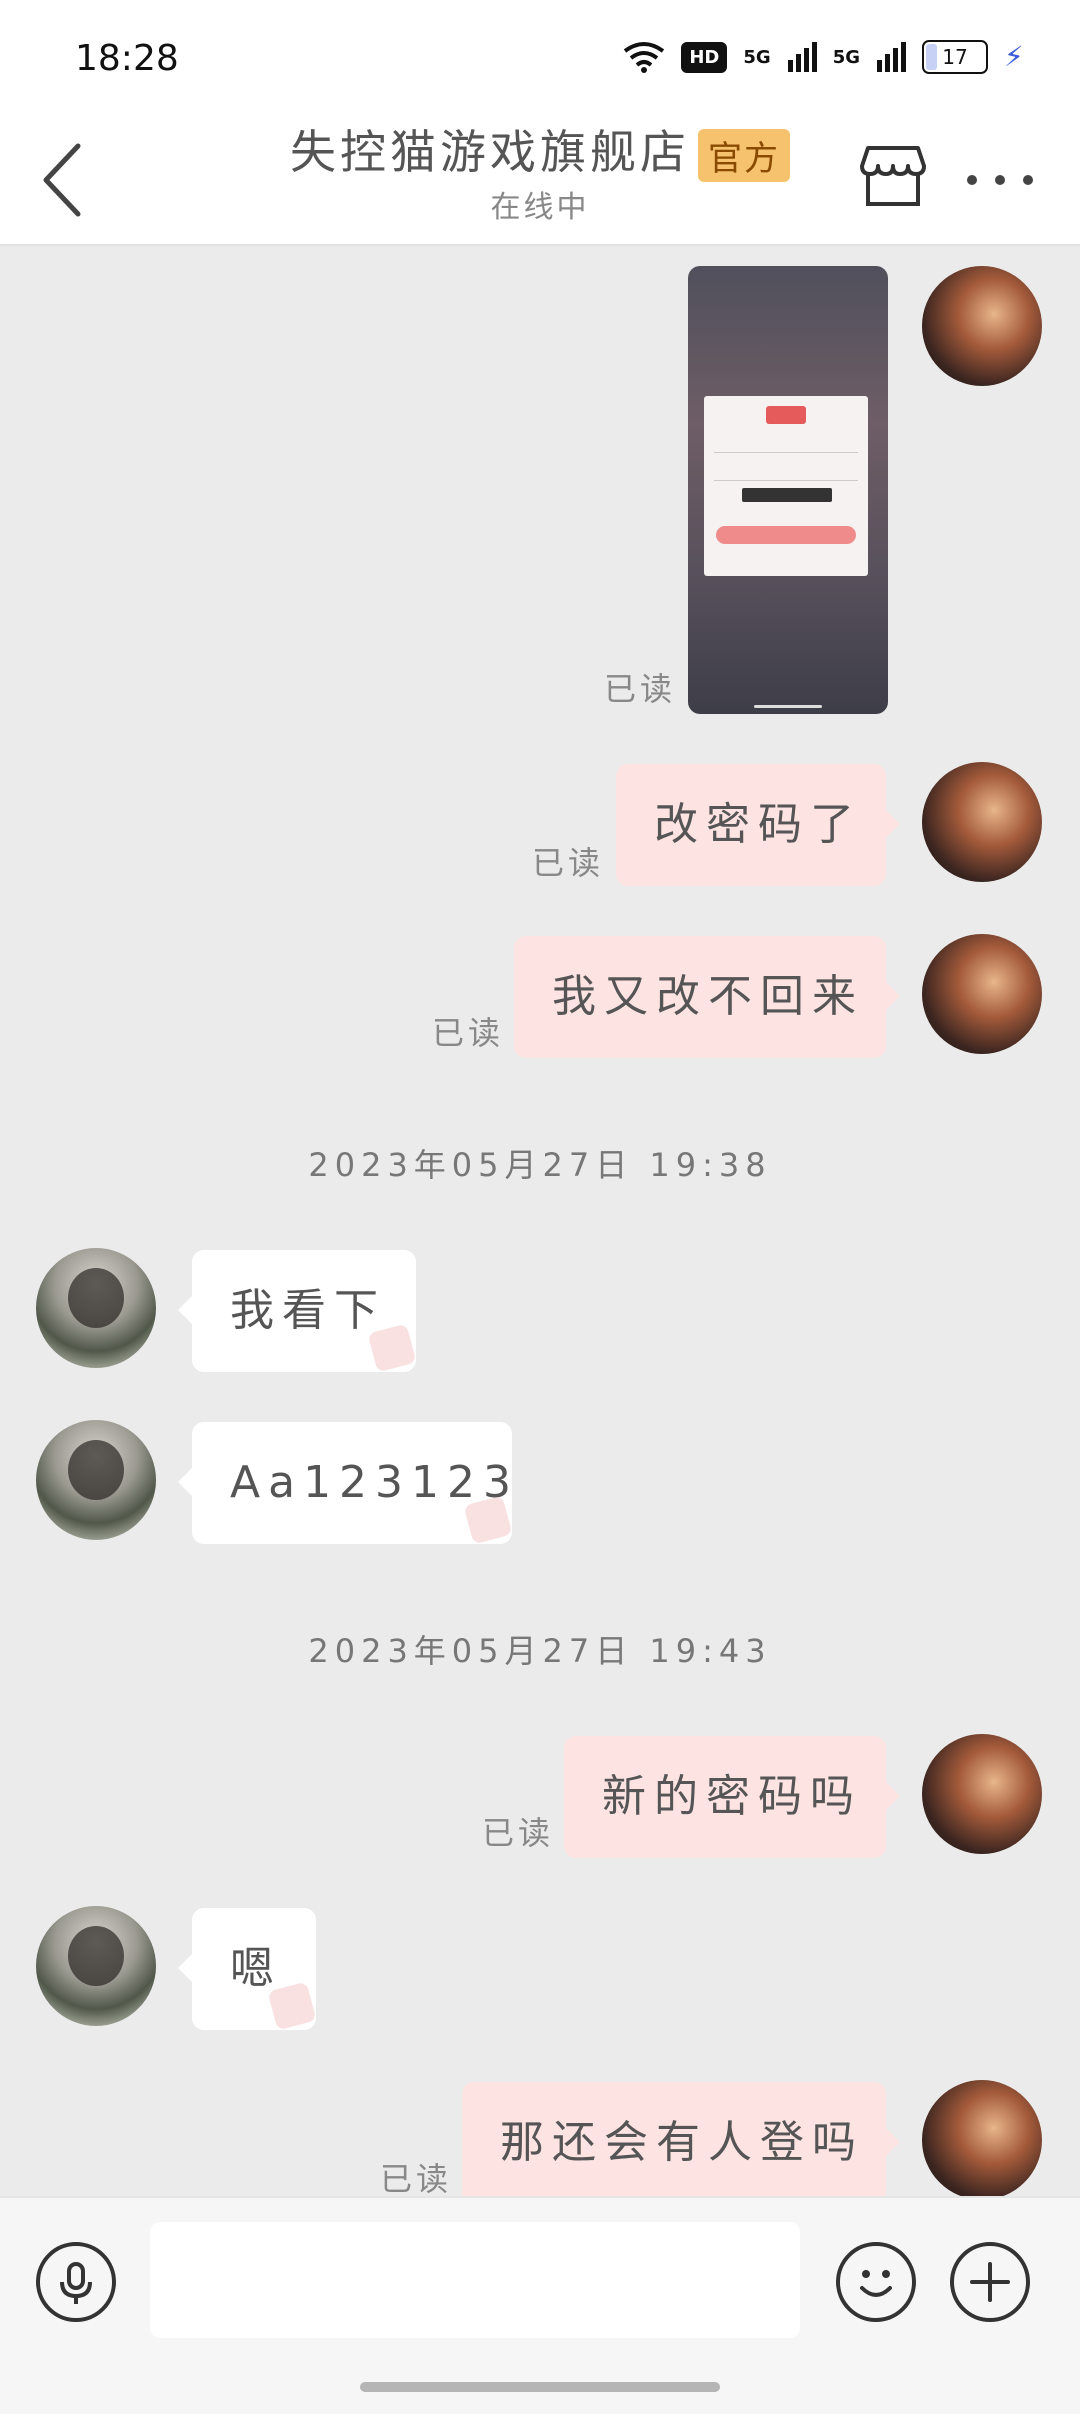 Image resolution: width=1080 pixels, height=2414 pixels. I want to click on battery-level: 17, so click(955, 57).